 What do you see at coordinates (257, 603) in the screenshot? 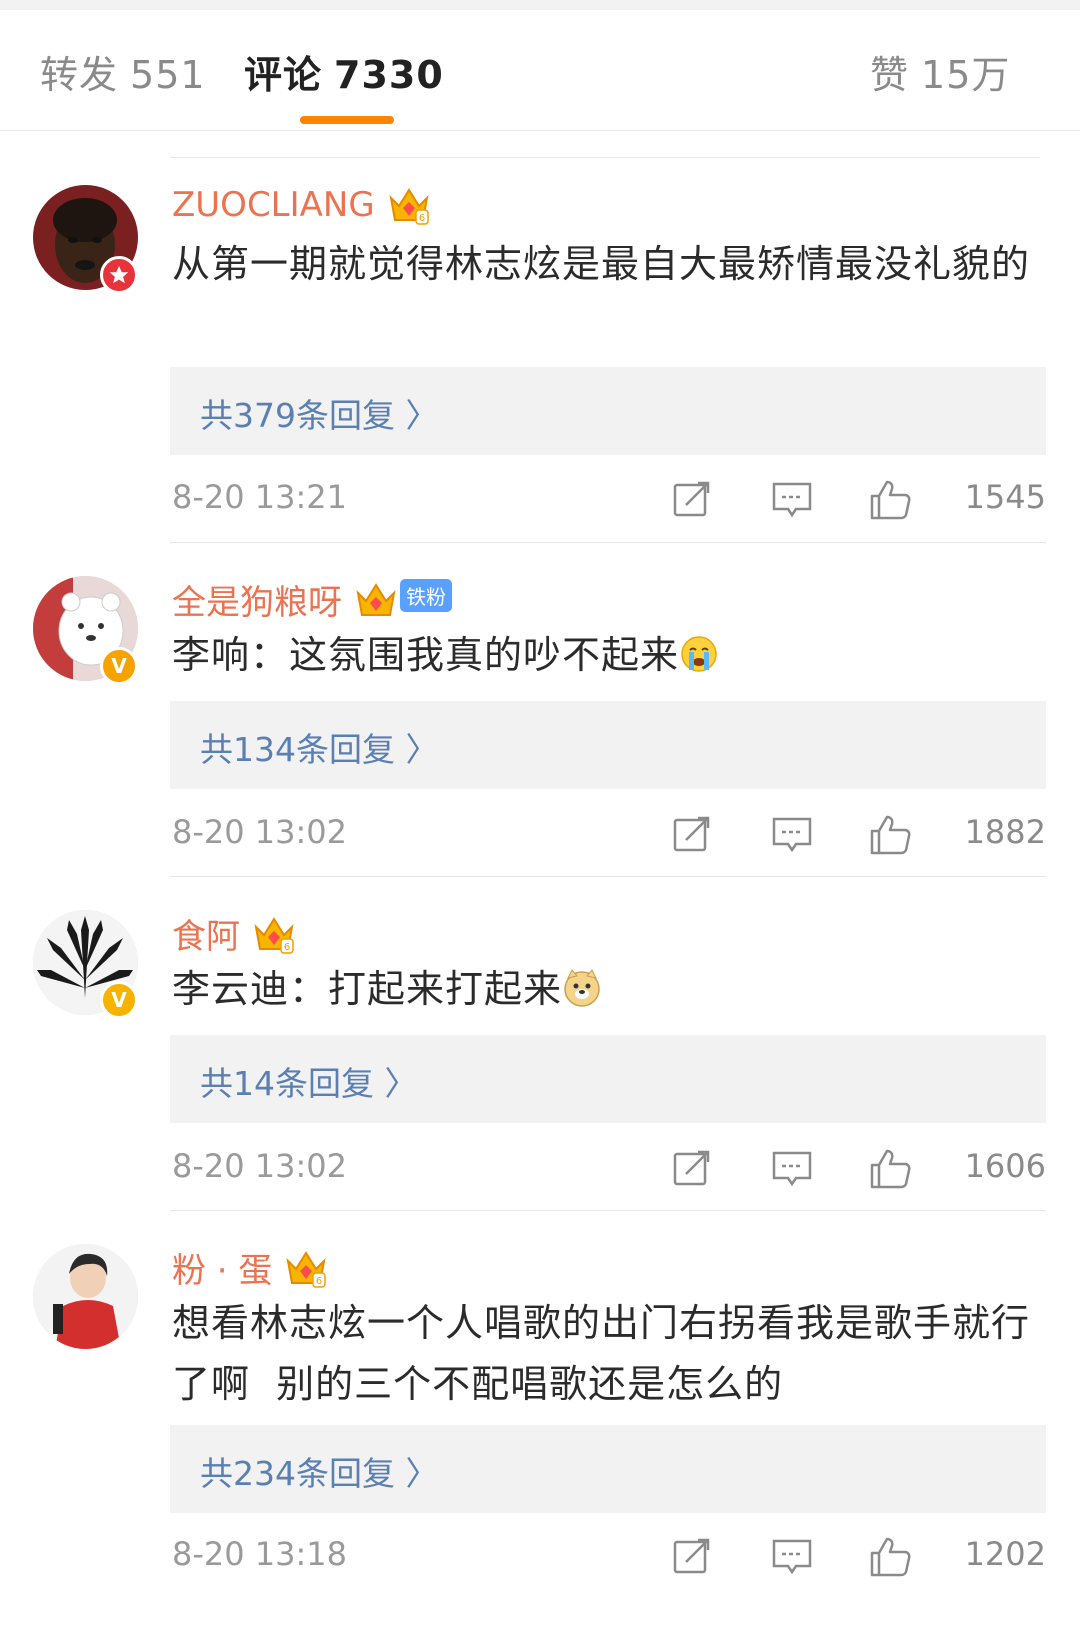
I see `username-text: 全是狗粮呀` at bounding box center [257, 603].